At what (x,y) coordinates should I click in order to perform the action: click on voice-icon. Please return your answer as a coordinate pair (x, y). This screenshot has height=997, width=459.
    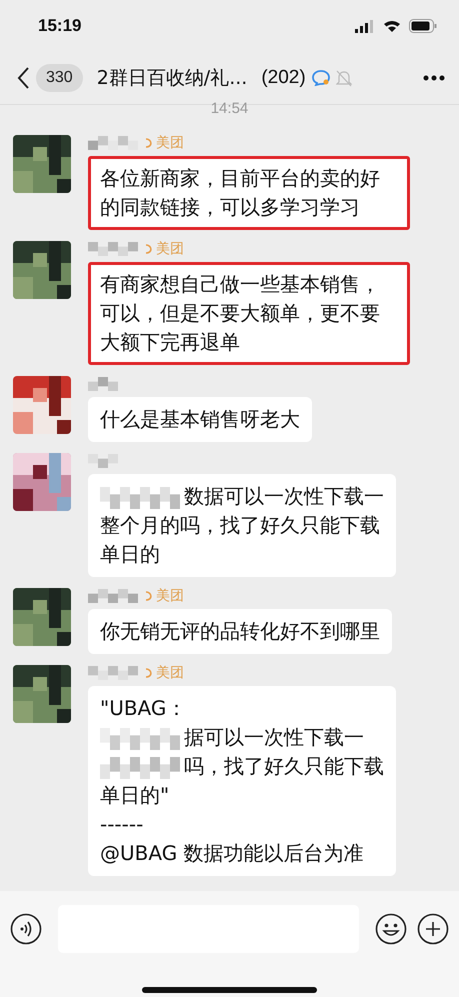
    Looking at the image, I should click on (26, 929).